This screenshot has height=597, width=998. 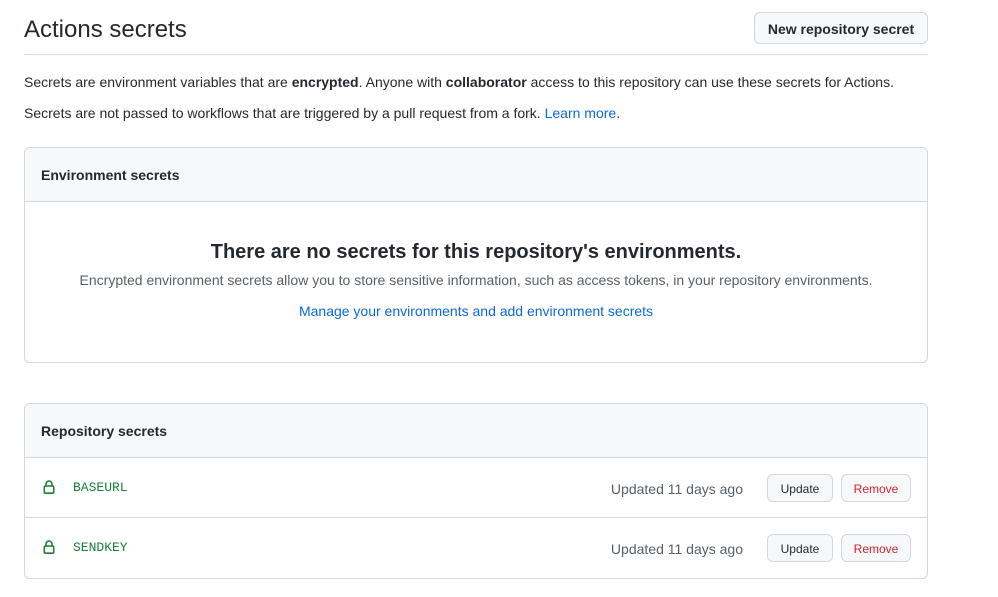 What do you see at coordinates (100, 547) in the screenshot?
I see `secret-name: SENDKEY` at bounding box center [100, 547].